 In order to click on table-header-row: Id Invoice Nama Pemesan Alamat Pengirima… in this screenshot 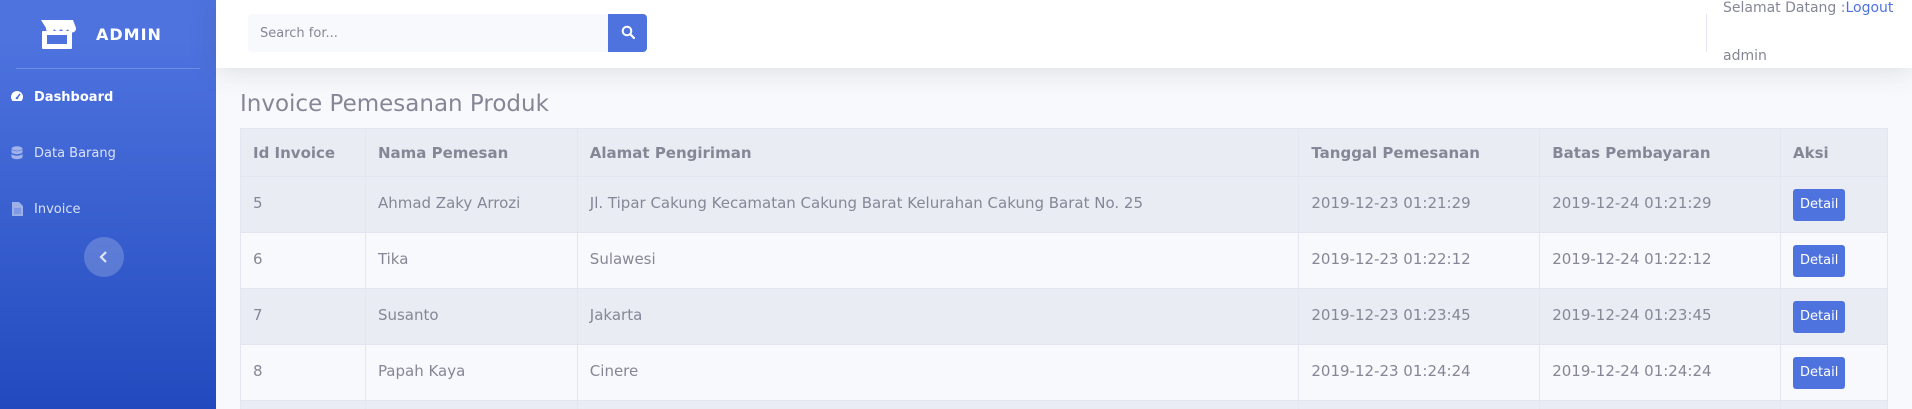, I will do `click(1064, 152)`.